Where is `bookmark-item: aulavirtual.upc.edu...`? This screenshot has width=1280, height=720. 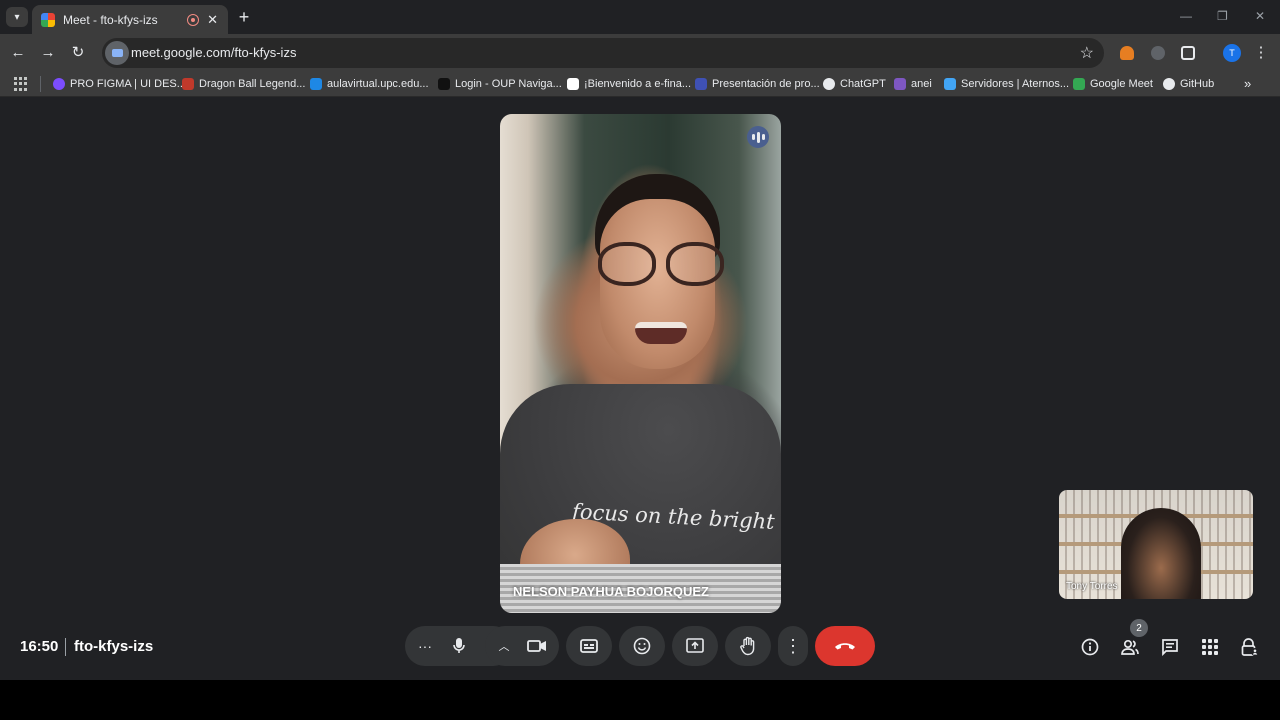
bookmark-item: aulavirtual.upc.edu... is located at coordinates (369, 84).